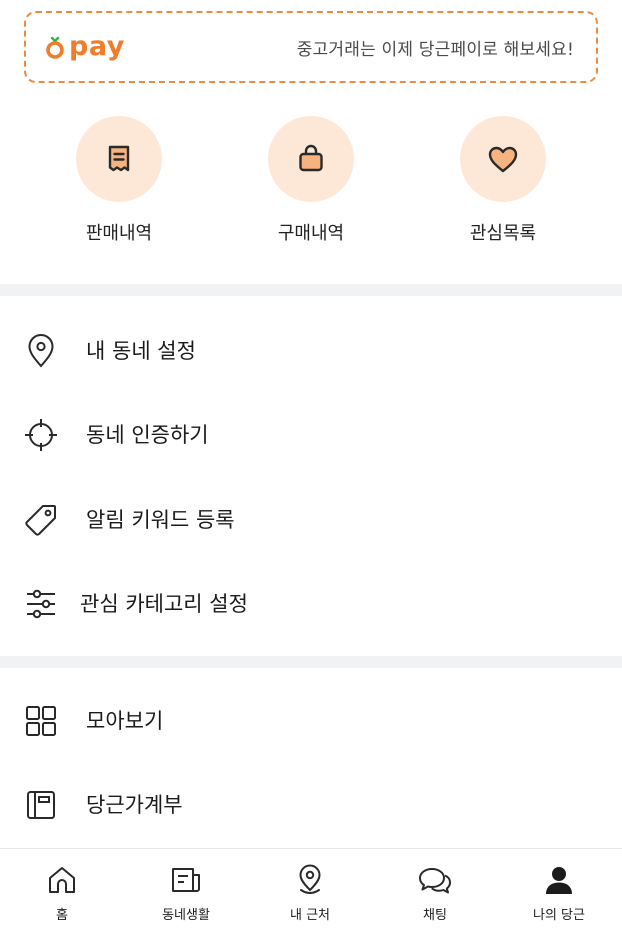 Image resolution: width=622 pixels, height=938 pixels. Describe the element at coordinates (559, 880) in the screenshot. I see `user-icon` at that location.